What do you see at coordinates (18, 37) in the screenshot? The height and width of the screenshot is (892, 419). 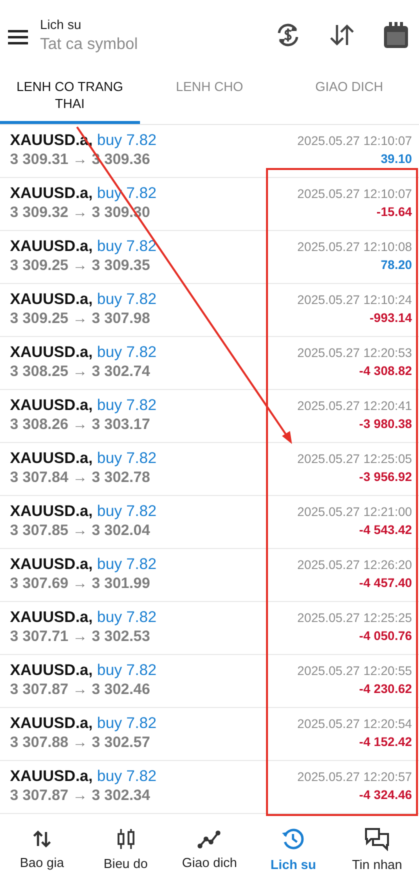 I see `menu-icon` at bounding box center [18, 37].